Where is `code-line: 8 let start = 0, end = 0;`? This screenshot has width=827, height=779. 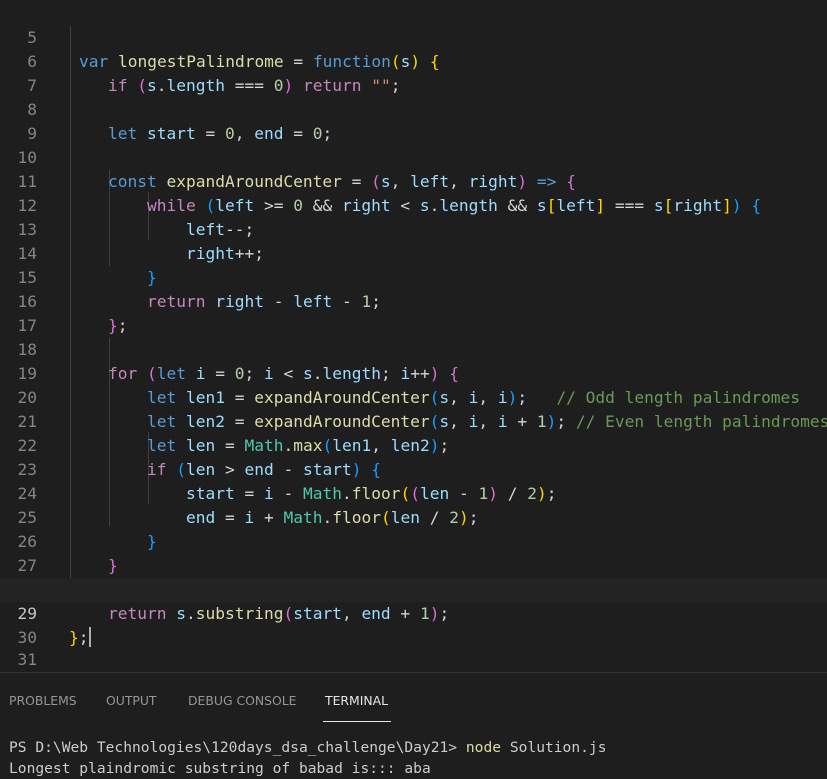 code-line: 8 let start = 0, end = 0; is located at coordinates (413, 108).